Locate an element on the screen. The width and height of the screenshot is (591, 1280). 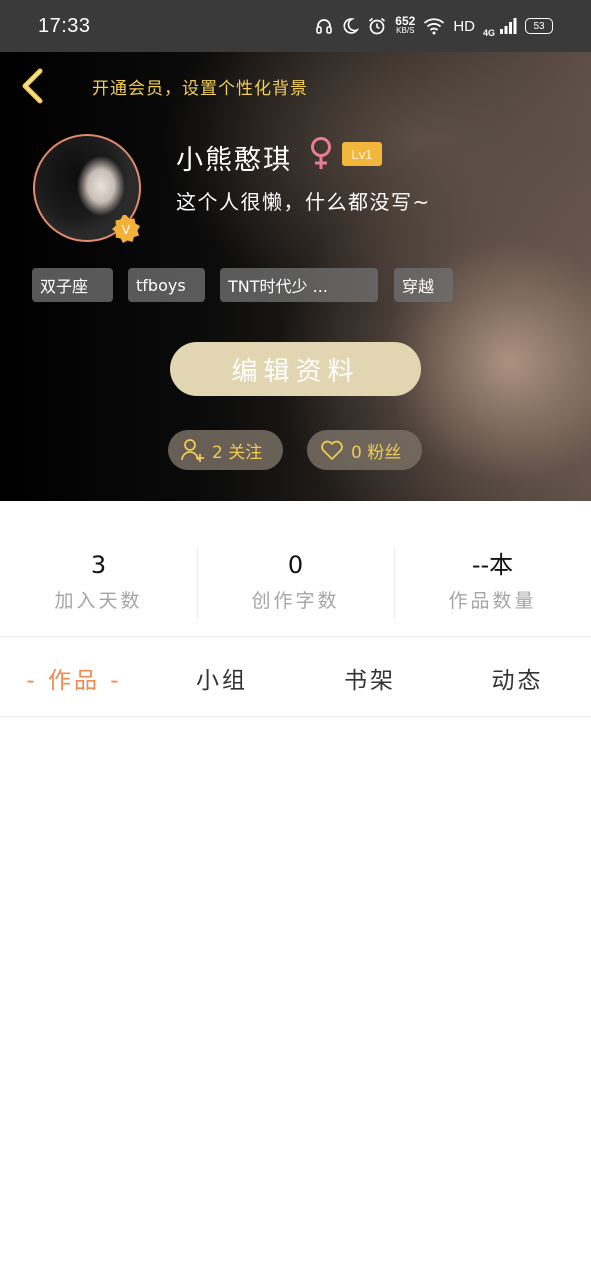
tab-groups: 小组 is located at coordinates (222, 678).